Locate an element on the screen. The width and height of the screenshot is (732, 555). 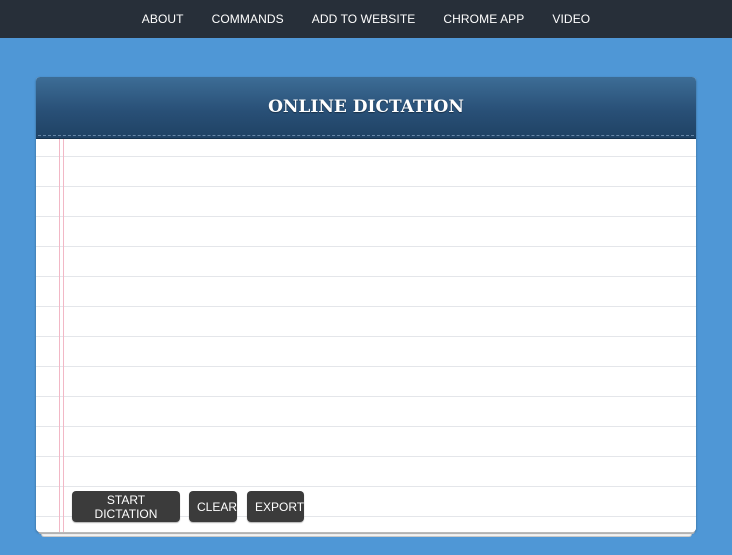
export-button: EXPORT is located at coordinates (275, 506).